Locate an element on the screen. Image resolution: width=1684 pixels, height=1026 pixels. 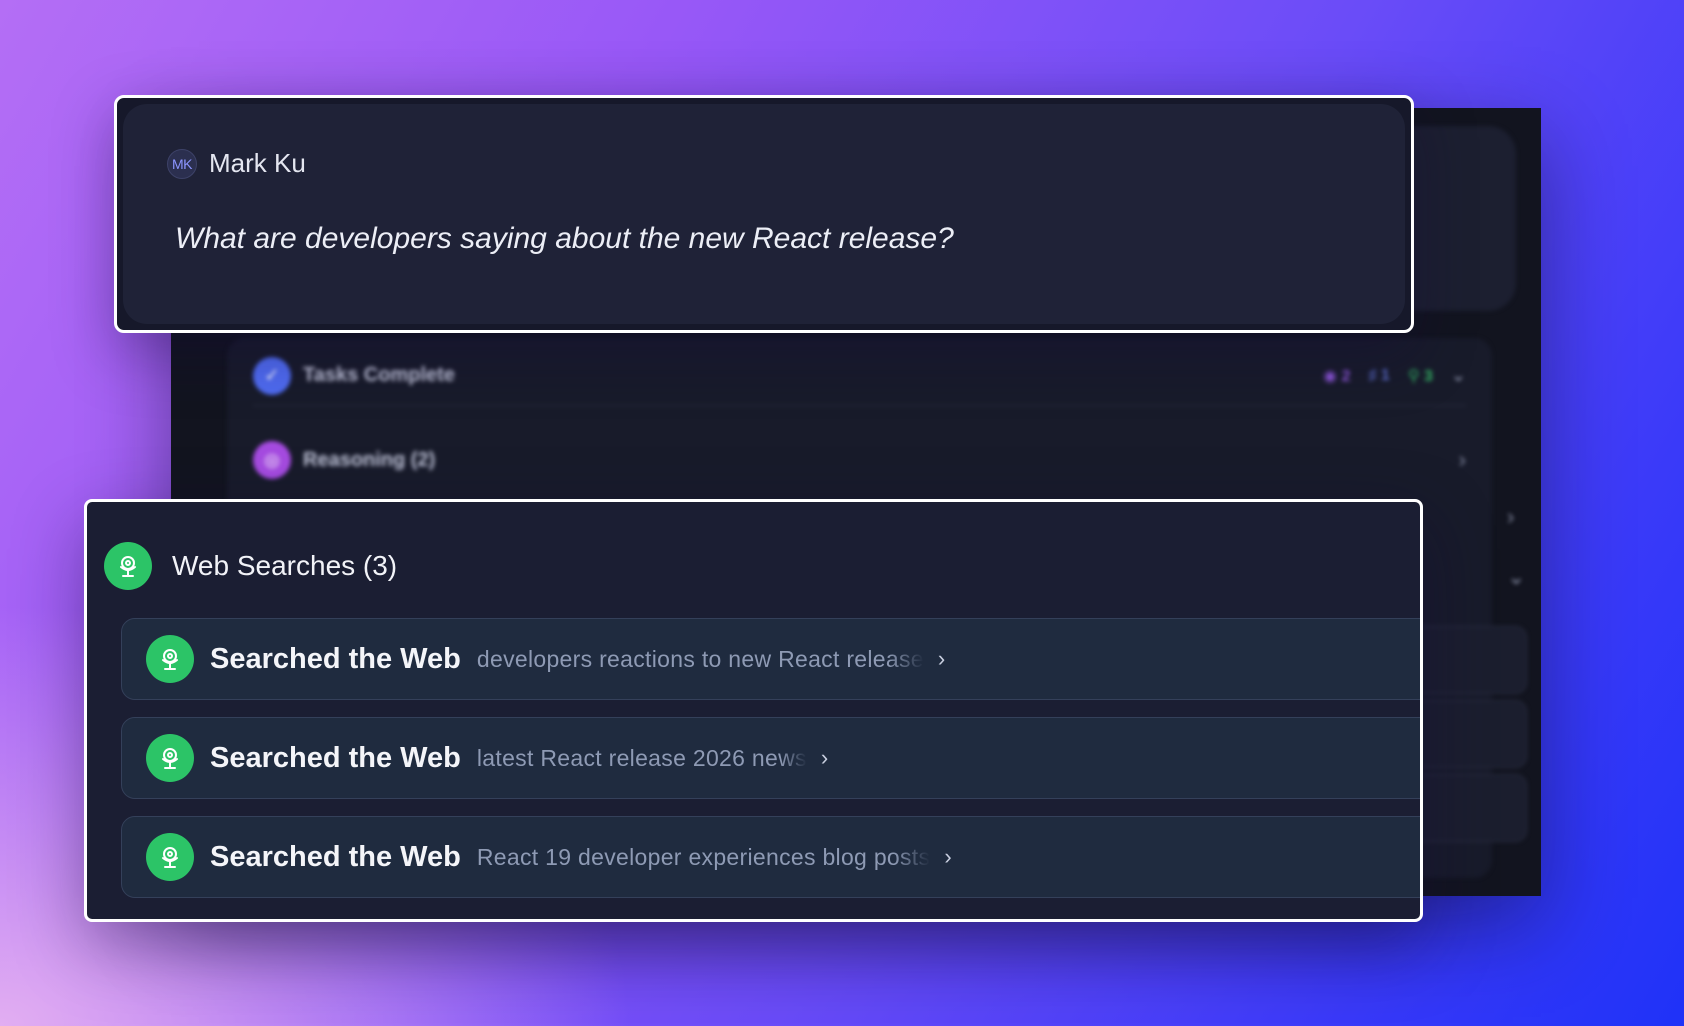
user-row: MK Mark Ku is located at coordinates (236, 163).